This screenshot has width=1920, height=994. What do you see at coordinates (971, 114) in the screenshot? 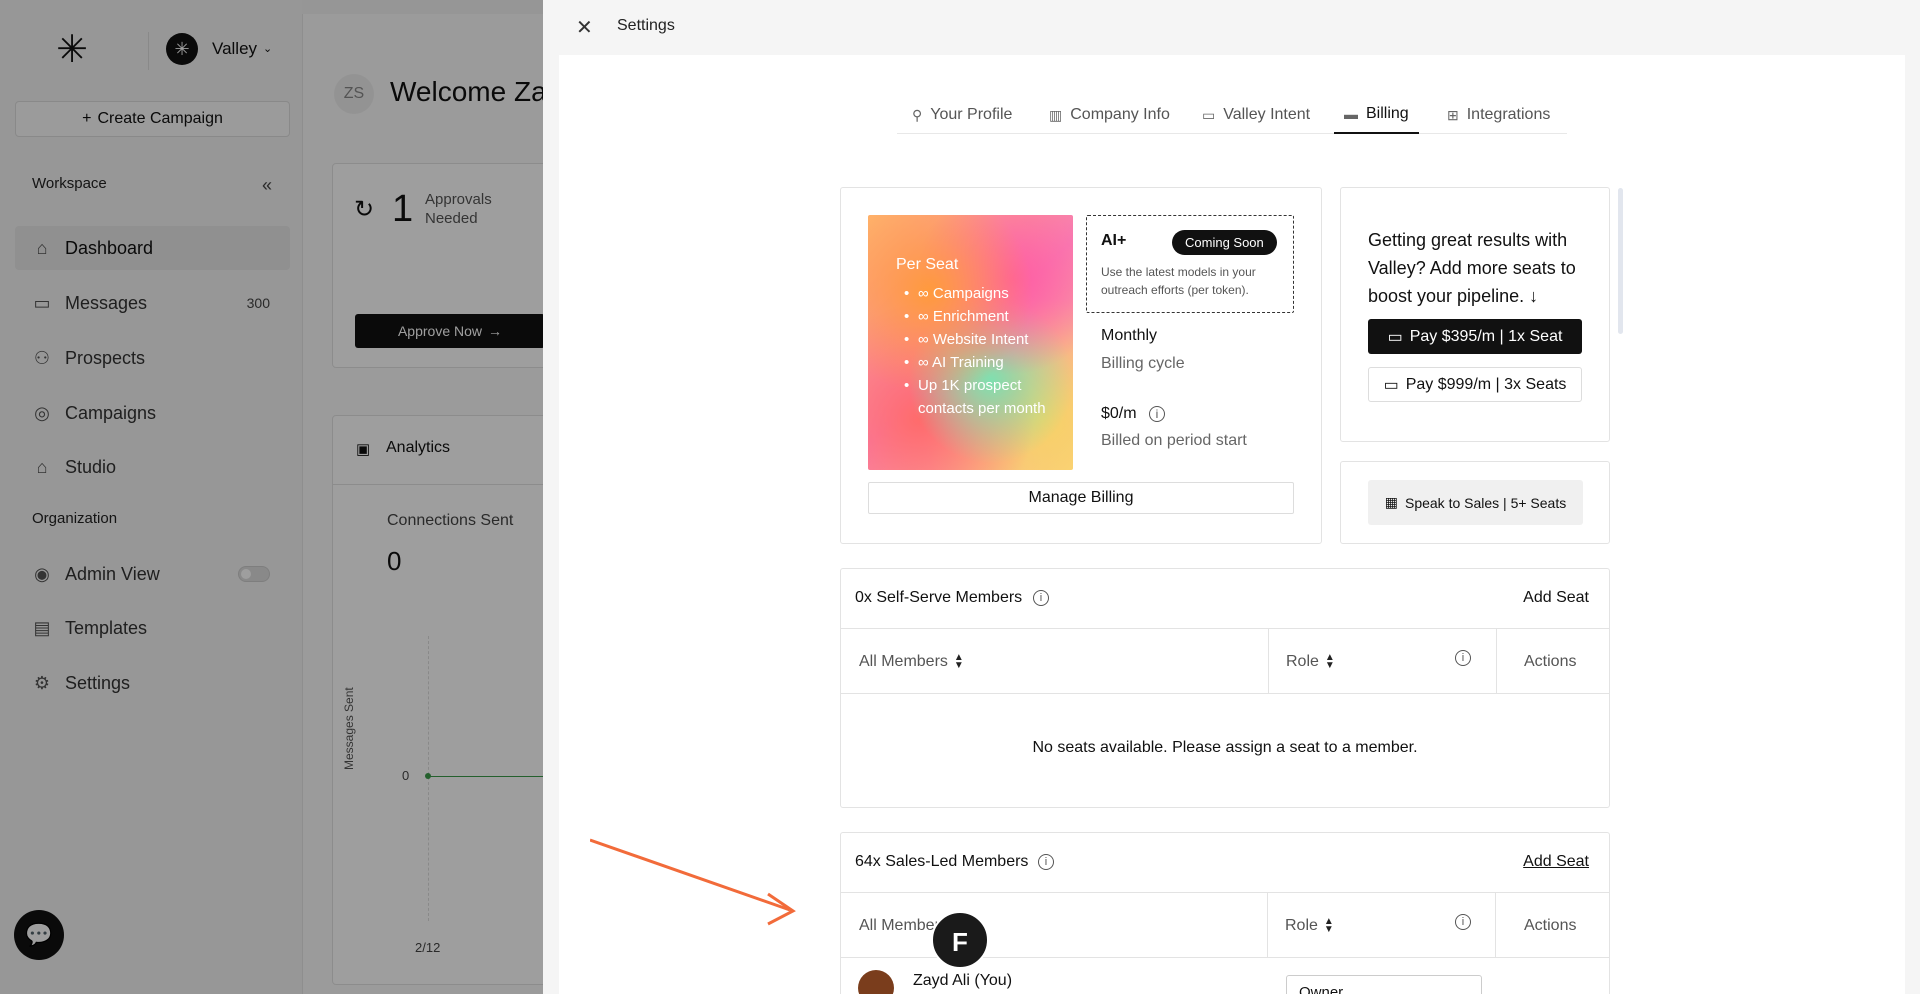
I see `tab-label: Your Profile` at bounding box center [971, 114].